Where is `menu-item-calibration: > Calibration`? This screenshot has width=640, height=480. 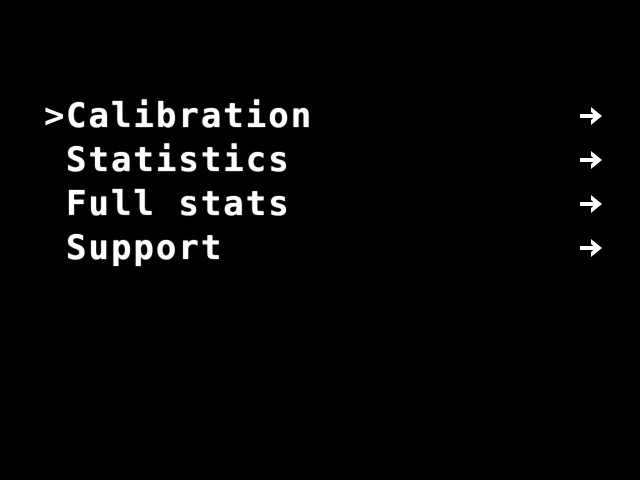 menu-item-calibration: > Calibration is located at coordinates (324, 116).